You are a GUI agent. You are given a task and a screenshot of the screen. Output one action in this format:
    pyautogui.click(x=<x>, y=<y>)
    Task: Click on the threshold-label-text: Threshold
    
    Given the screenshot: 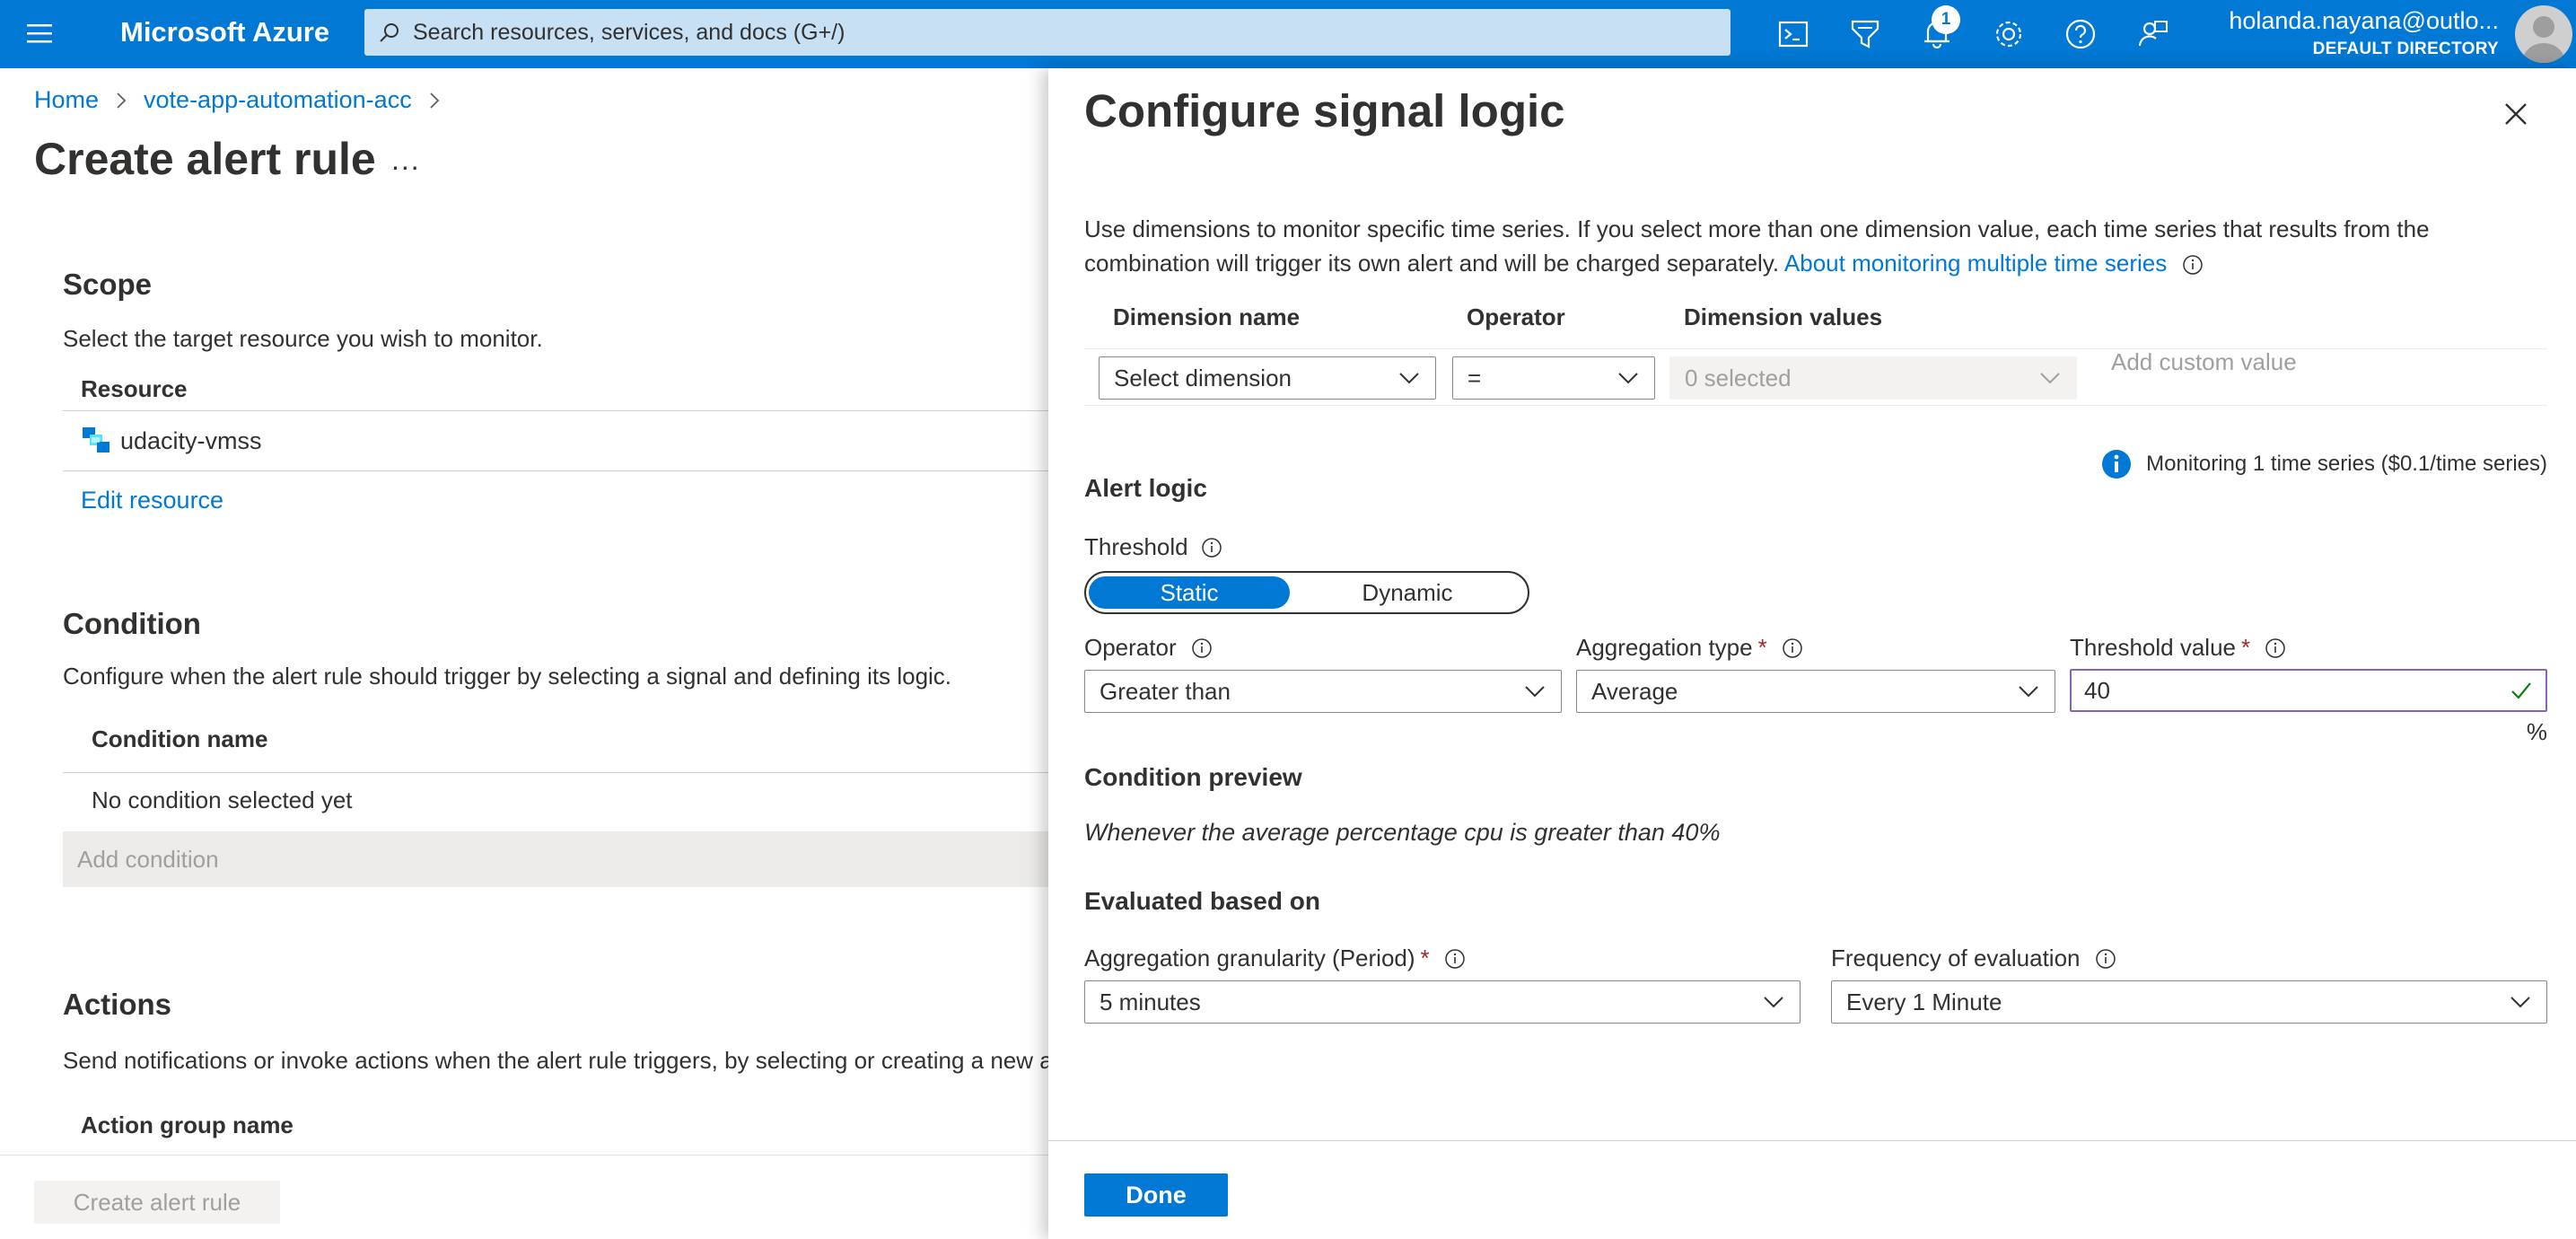 What is the action you would take?
    pyautogui.click(x=1136, y=546)
    